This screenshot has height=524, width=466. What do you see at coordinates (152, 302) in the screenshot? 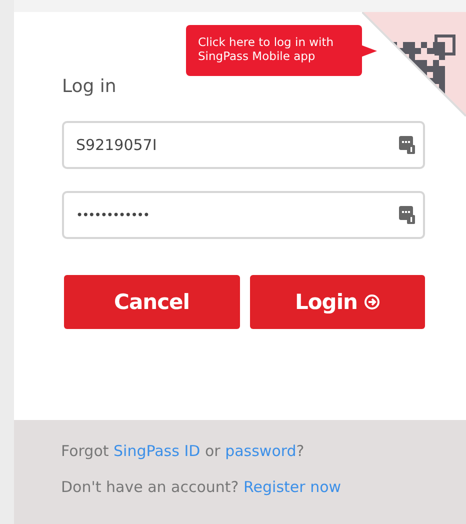
I see `cancel-button: Cancel` at bounding box center [152, 302].